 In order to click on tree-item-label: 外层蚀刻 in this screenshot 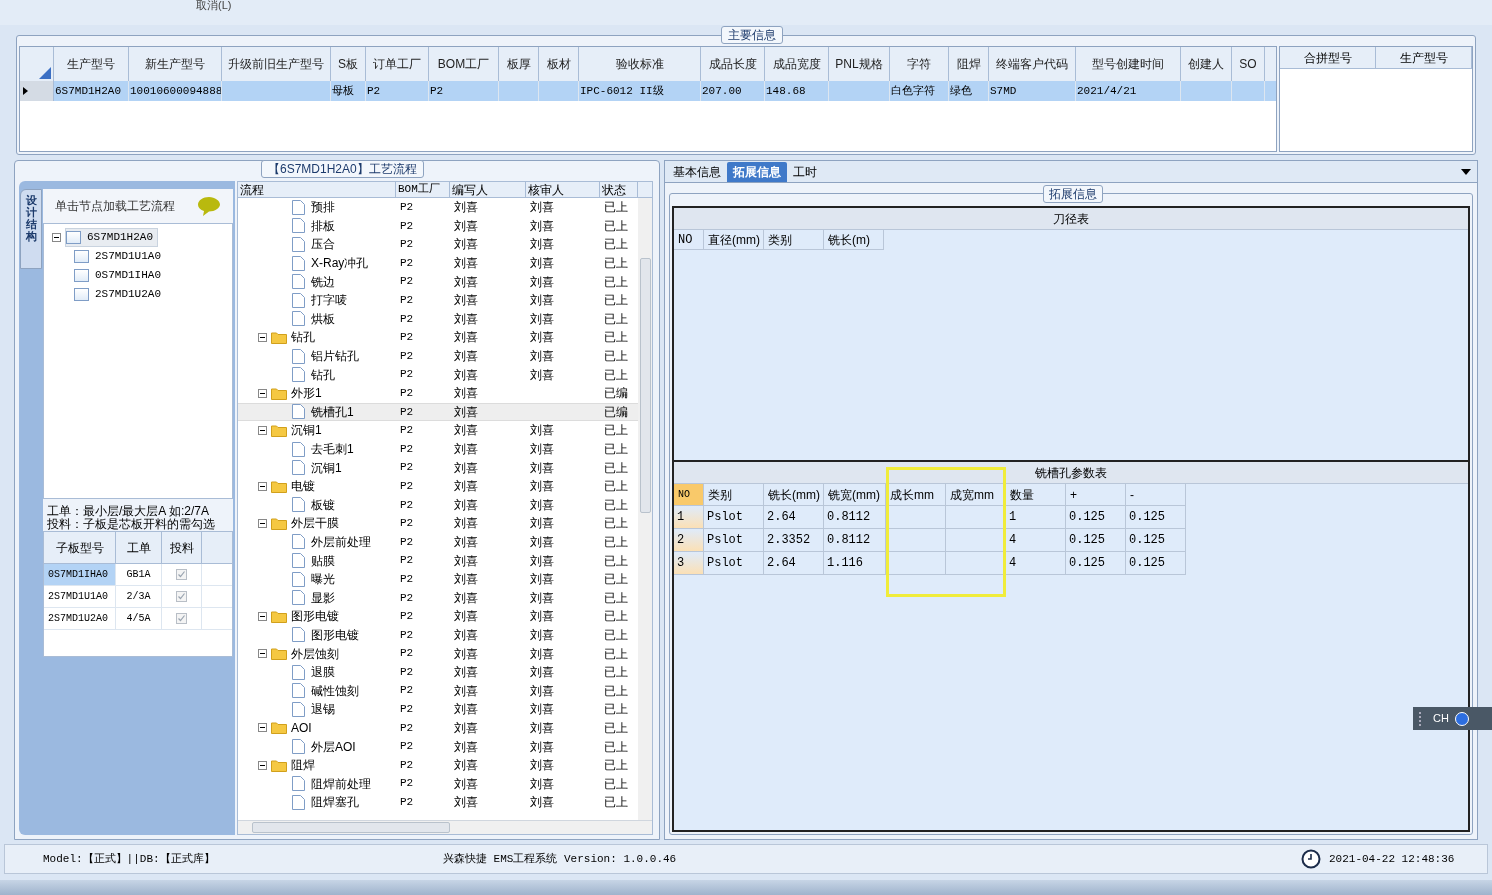, I will do `click(315, 654)`.